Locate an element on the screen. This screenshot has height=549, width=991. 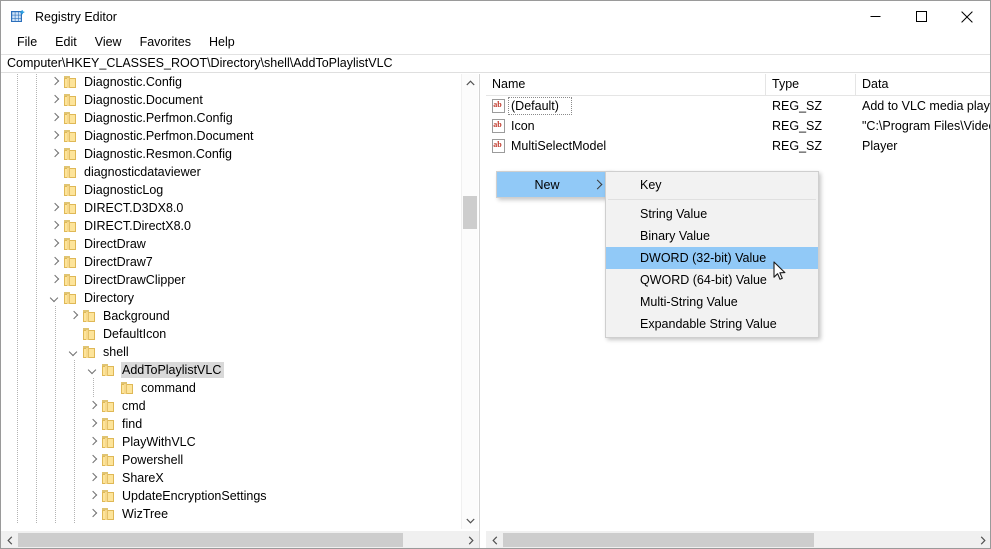
tree-node: Diagnostic.Resmon.Config is located at coordinates (229, 153).